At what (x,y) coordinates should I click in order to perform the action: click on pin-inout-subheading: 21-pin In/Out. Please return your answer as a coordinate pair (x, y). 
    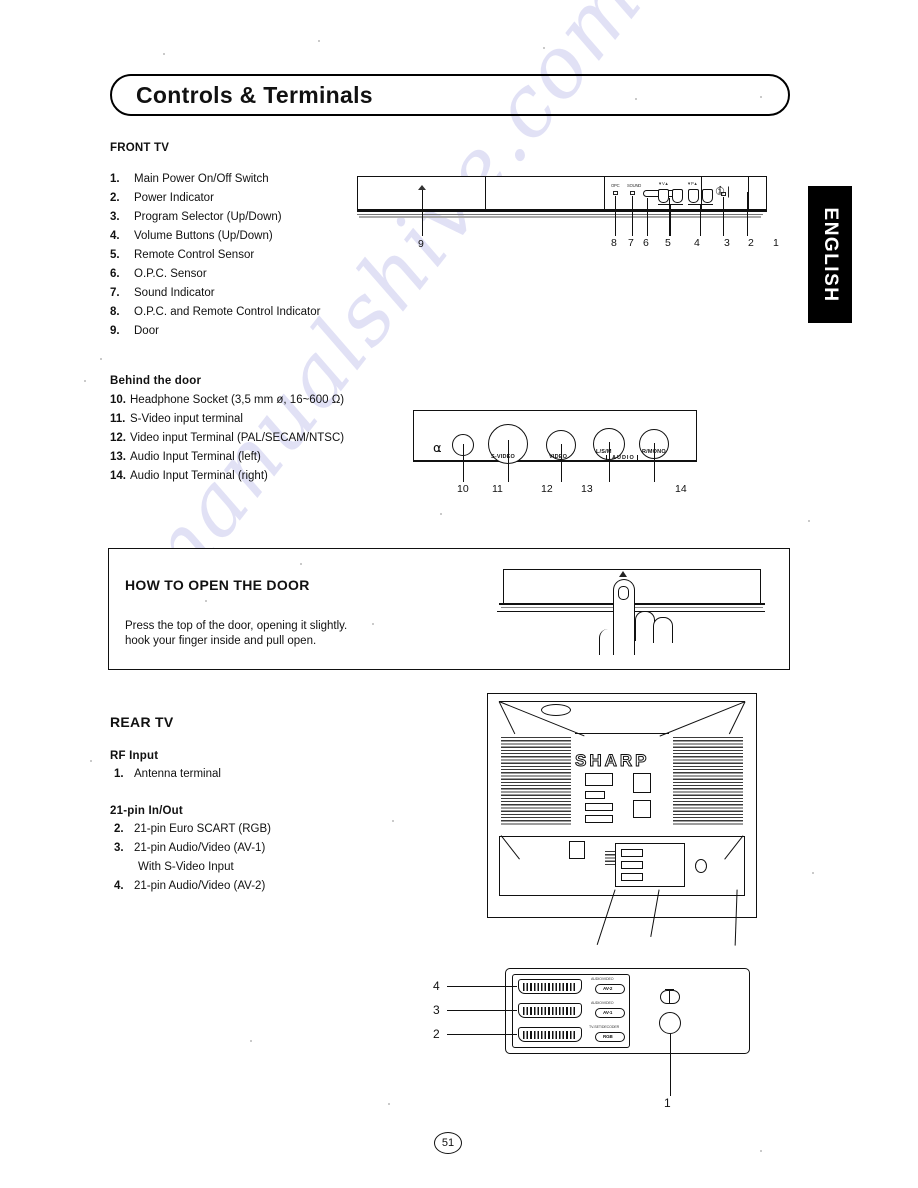
    Looking at the image, I should click on (146, 811).